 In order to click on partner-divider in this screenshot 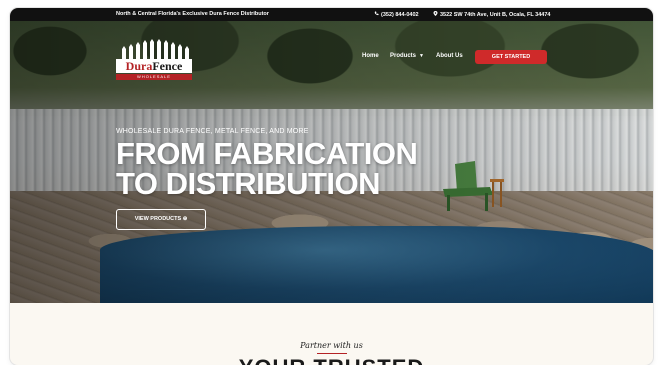, I will do `click(332, 353)`.